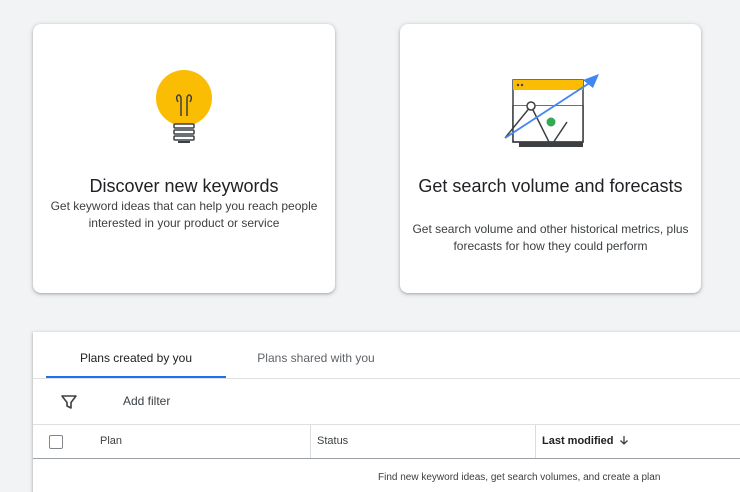  Describe the element at coordinates (136, 355) in the screenshot. I see `tab-plans-created: Plans created by you` at that location.